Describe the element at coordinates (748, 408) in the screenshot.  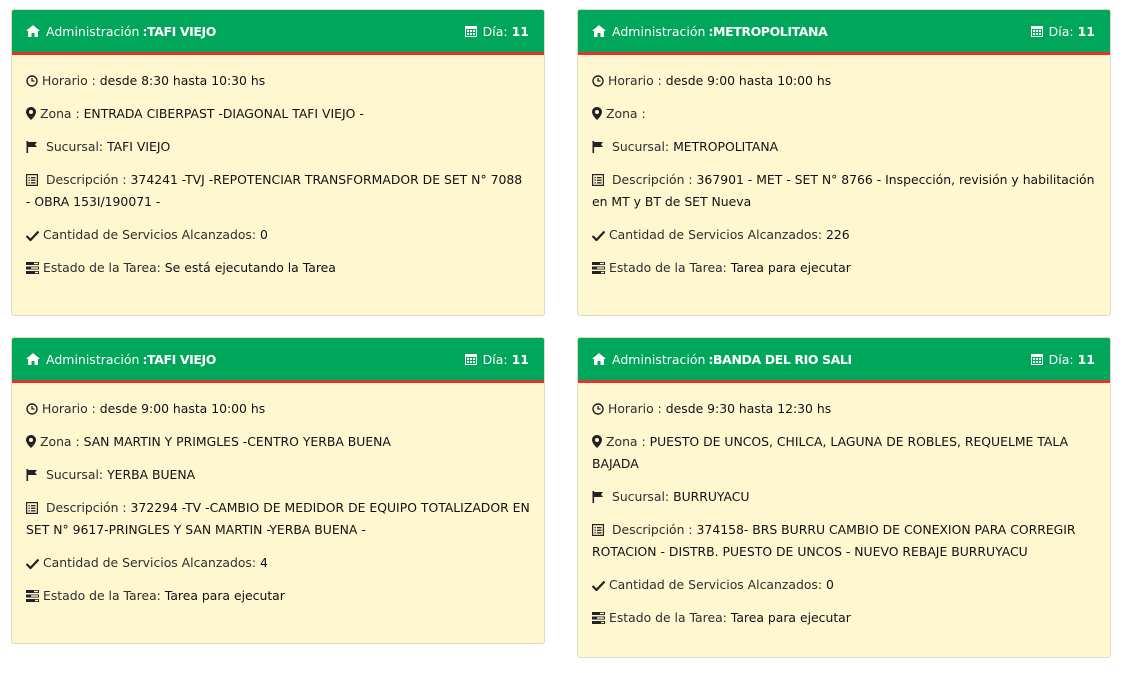
I see `horario-value: desde 9:30 hasta 12:30 hs` at that location.